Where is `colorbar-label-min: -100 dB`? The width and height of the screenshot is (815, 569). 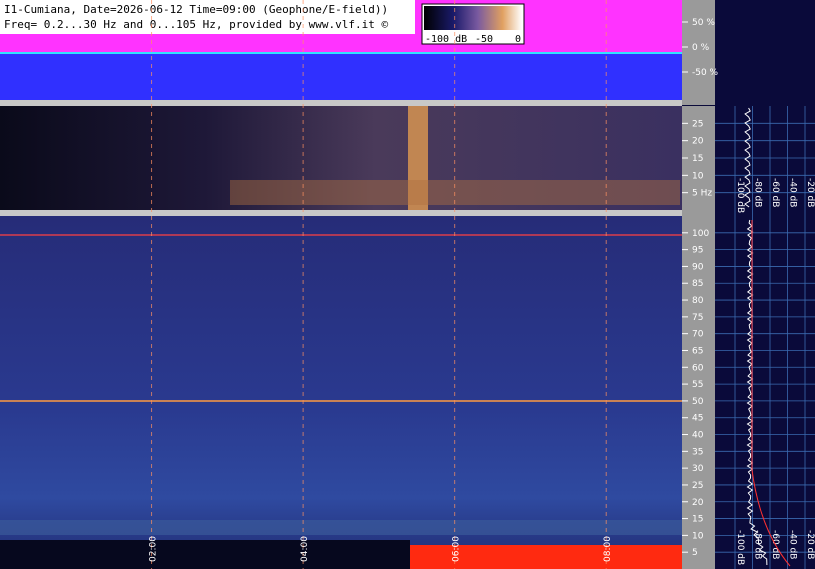
colorbar-label-min: -100 dB is located at coordinates (446, 39).